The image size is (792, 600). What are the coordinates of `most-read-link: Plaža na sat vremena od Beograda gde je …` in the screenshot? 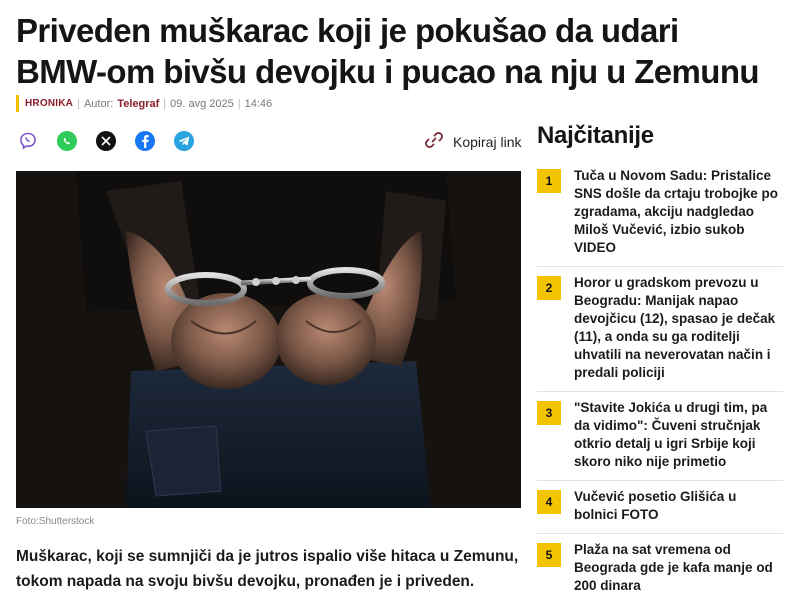 It's located at (678, 568).